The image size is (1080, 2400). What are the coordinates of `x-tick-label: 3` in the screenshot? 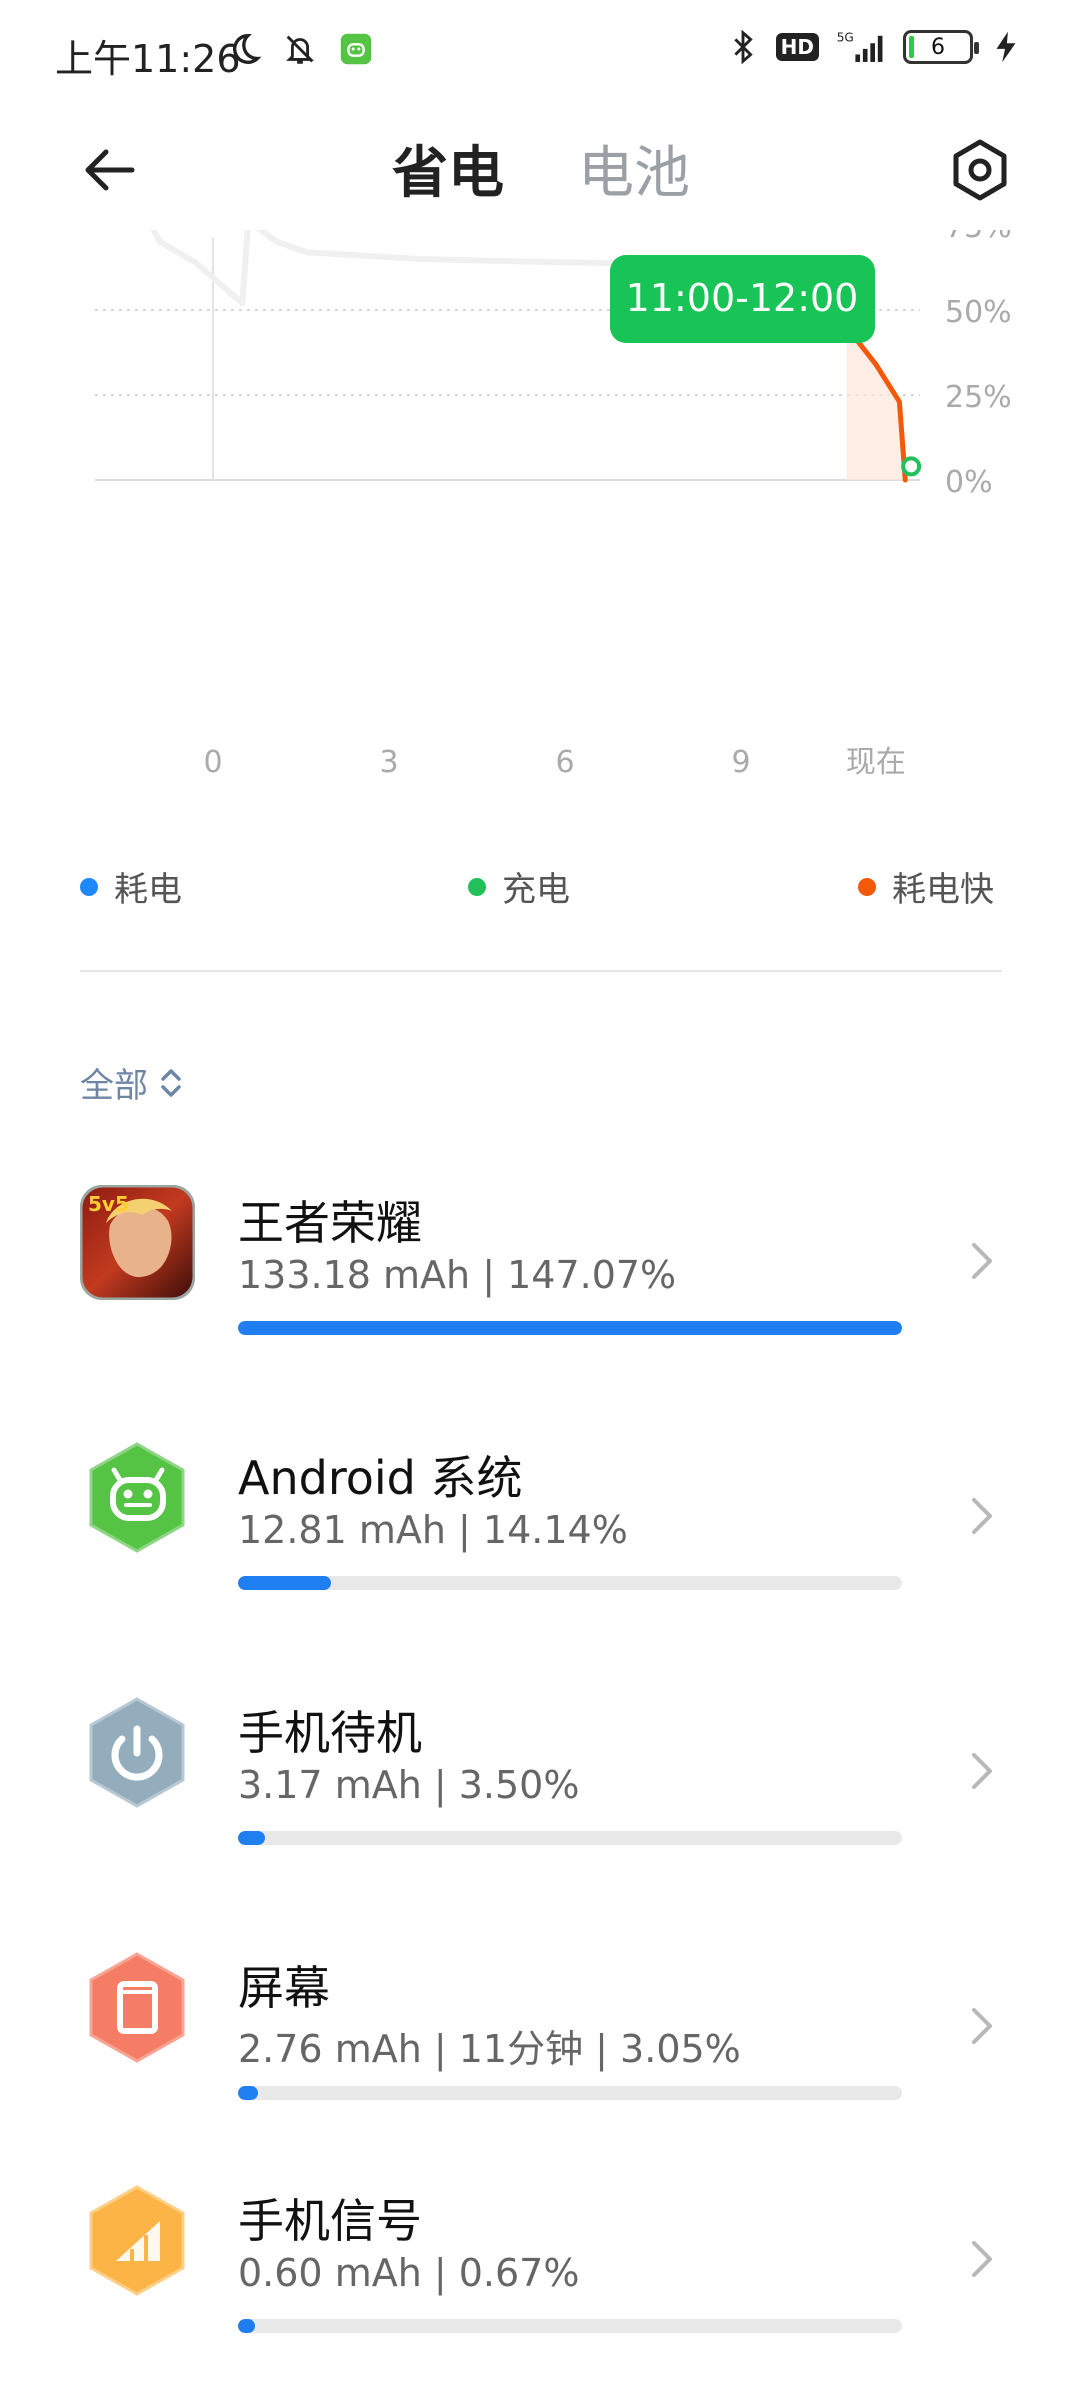 It's located at (388, 762).